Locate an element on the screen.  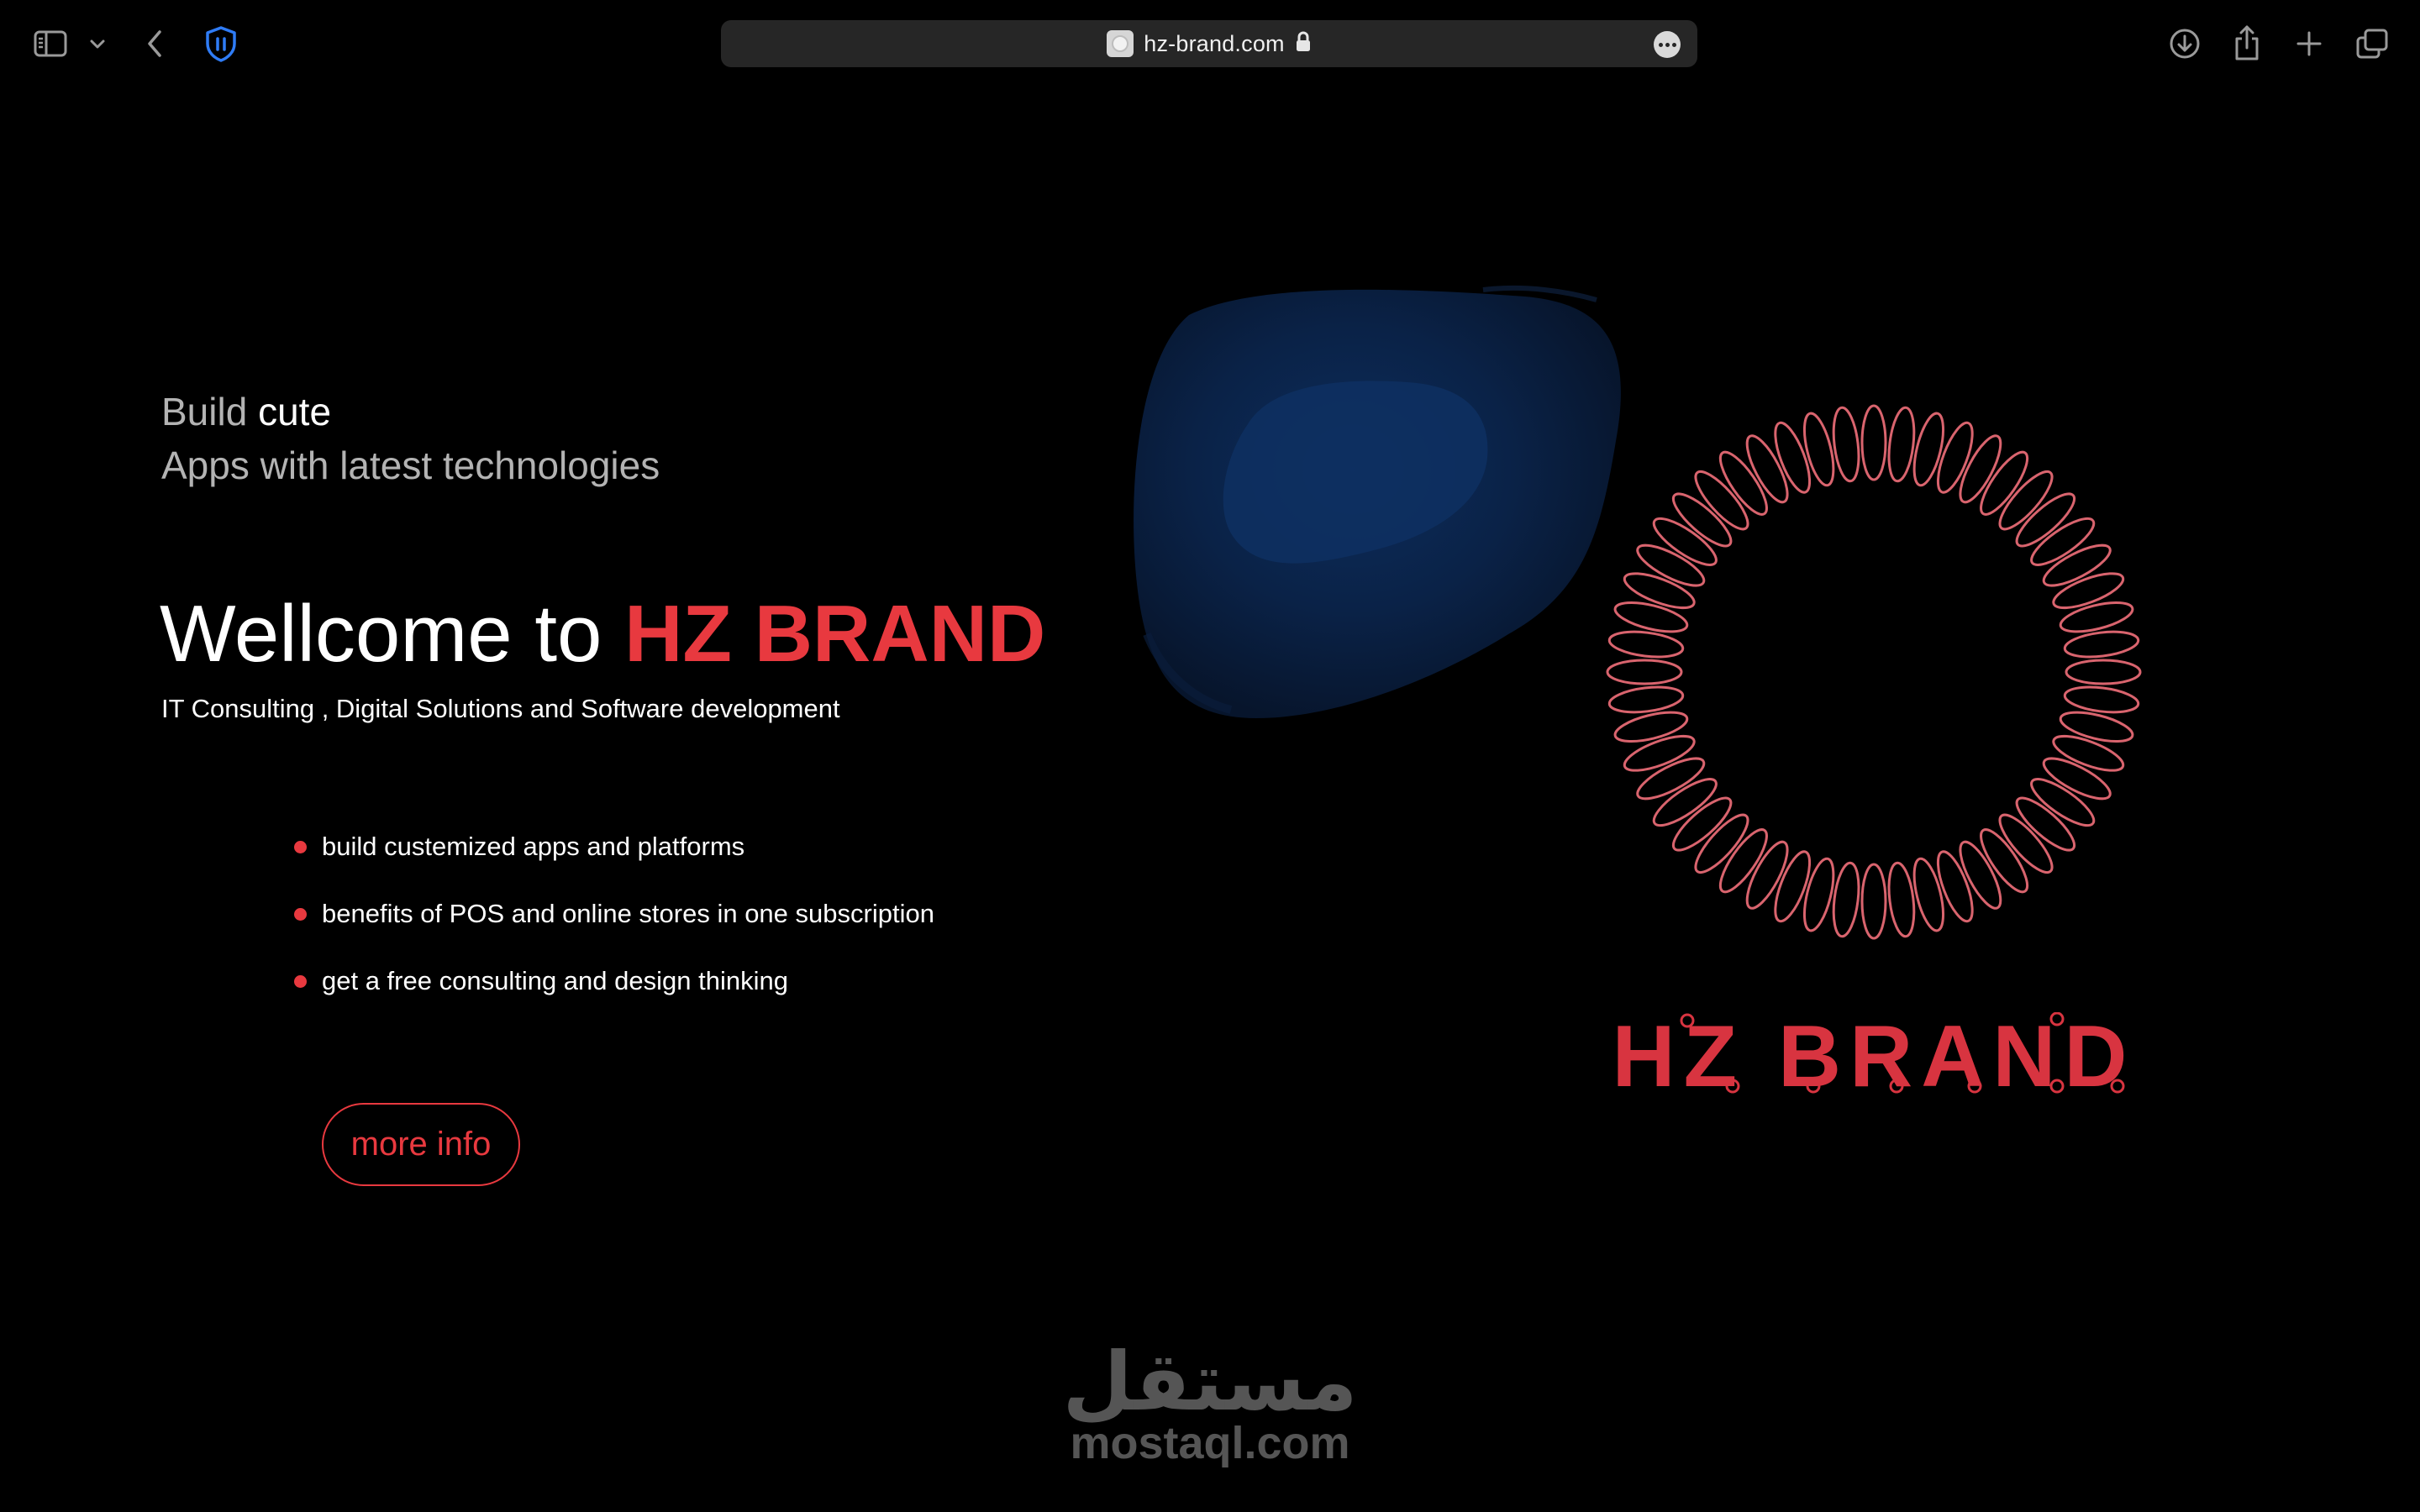
welcome-heading: Wellcome to HZ BRAND is located at coordinates (602, 634).